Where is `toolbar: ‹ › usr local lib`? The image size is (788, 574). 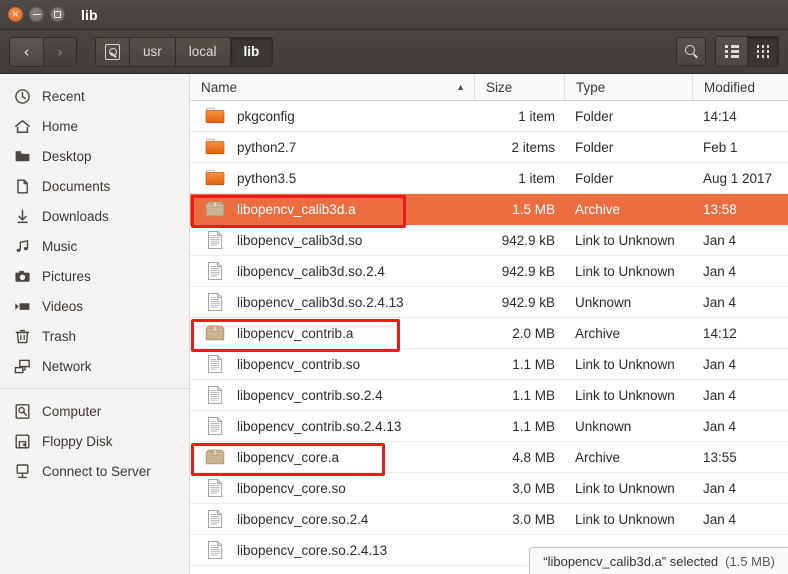 toolbar: ‹ › usr local lib is located at coordinates (394, 52).